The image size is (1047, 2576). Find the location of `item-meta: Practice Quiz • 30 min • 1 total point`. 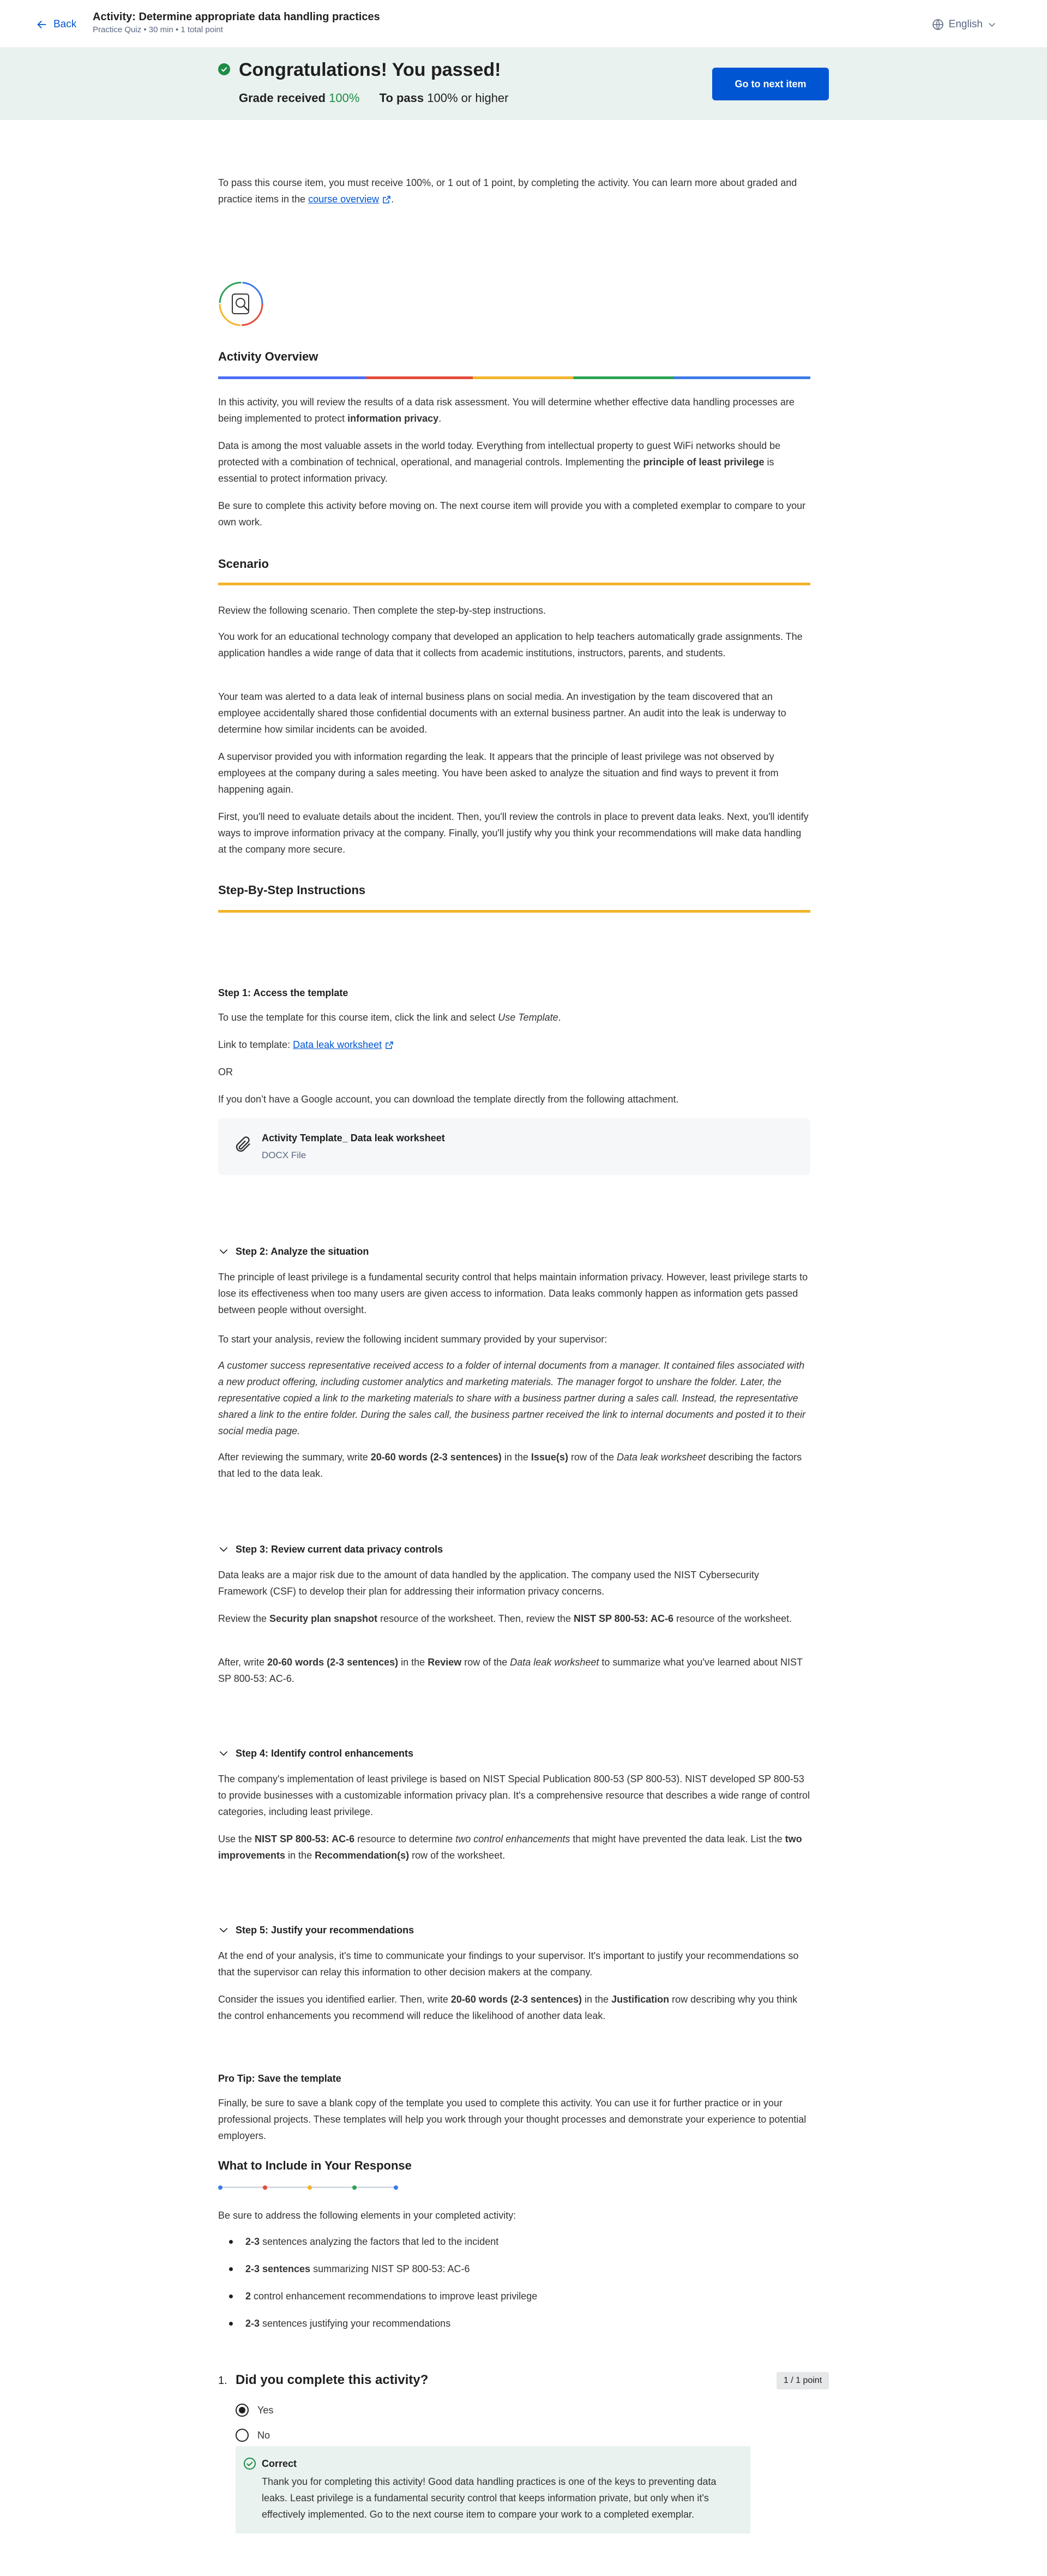

item-meta: Practice Quiz • 30 min • 1 total point is located at coordinates (158, 30).